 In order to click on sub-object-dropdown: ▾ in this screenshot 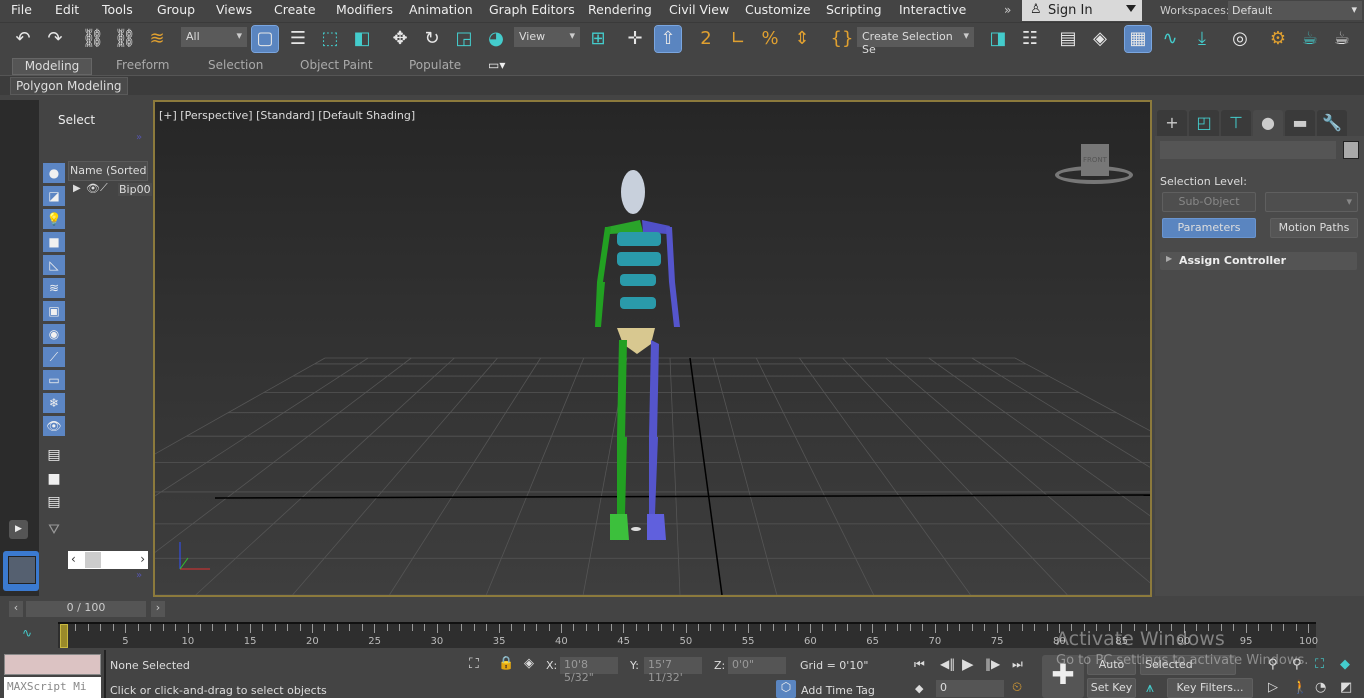, I will do `click(1311, 202)`.